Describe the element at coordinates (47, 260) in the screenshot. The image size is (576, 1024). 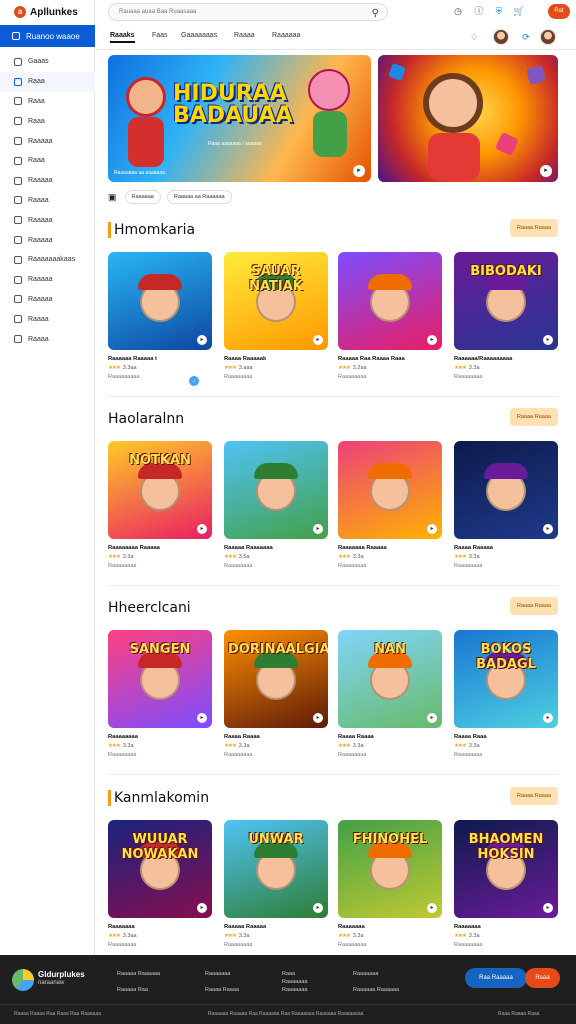
I see `sidebar-item: Raaaaaaakaas` at that location.